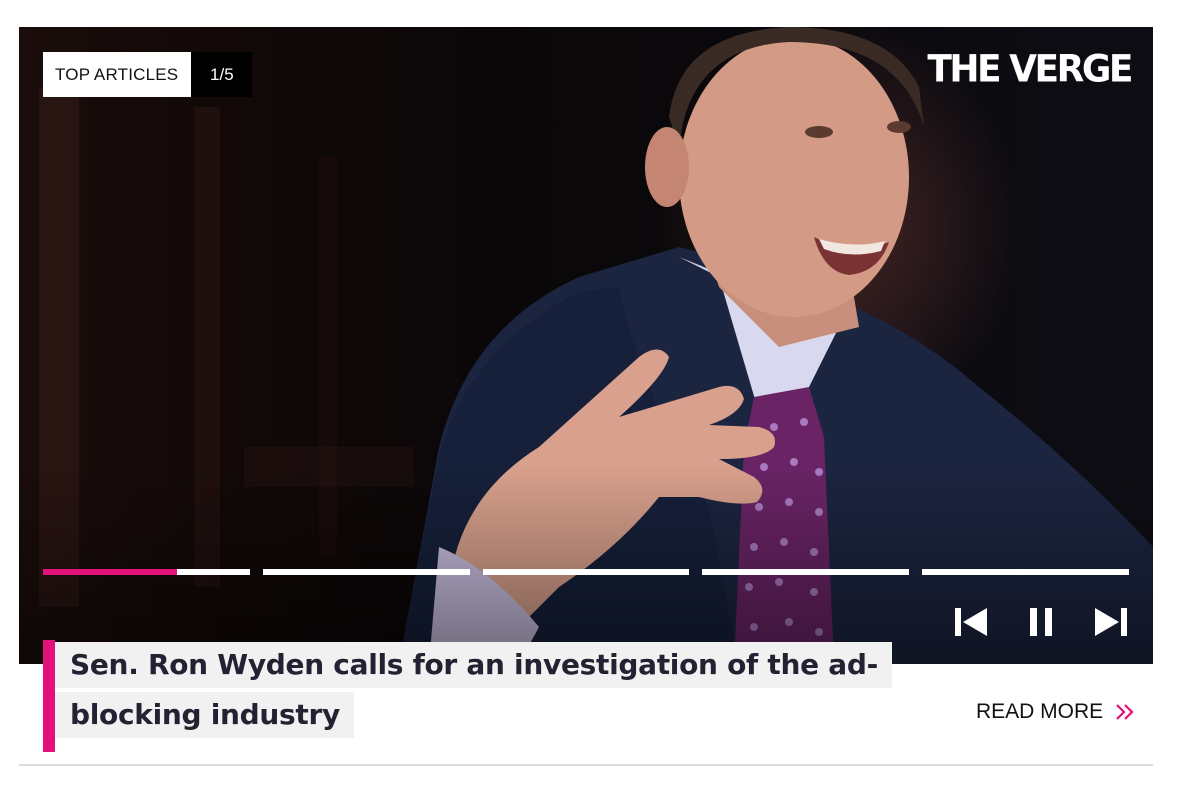  I want to click on accent-bar, so click(49, 696).